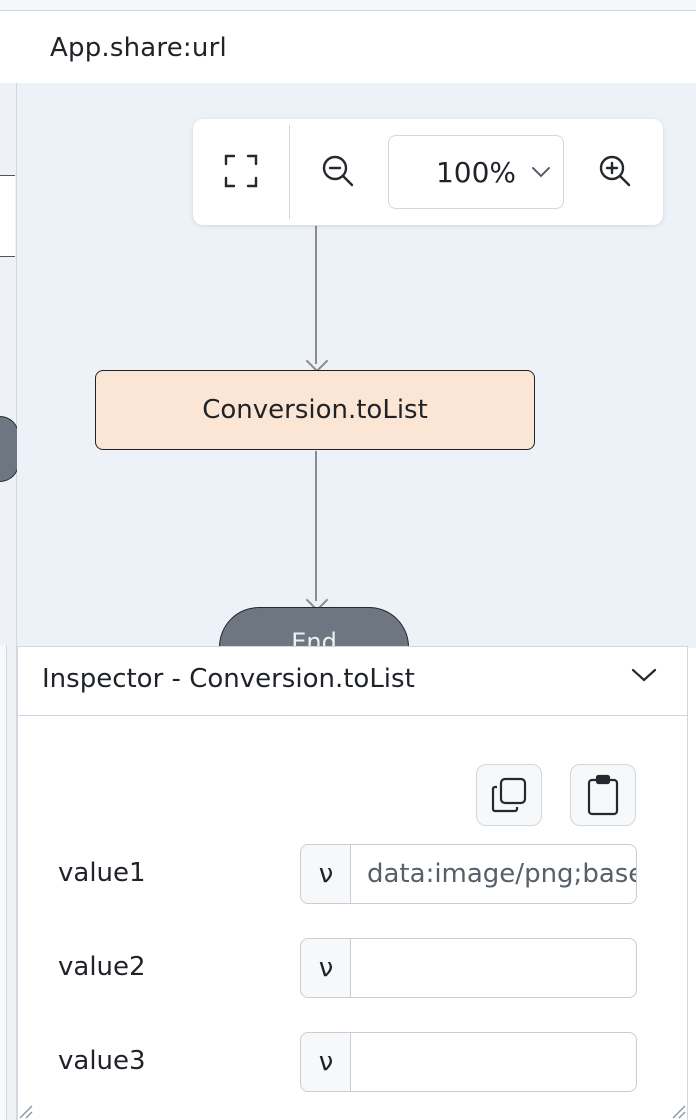  Describe the element at coordinates (326, 968) in the screenshot. I see `value2-type-toggle: ν` at that location.